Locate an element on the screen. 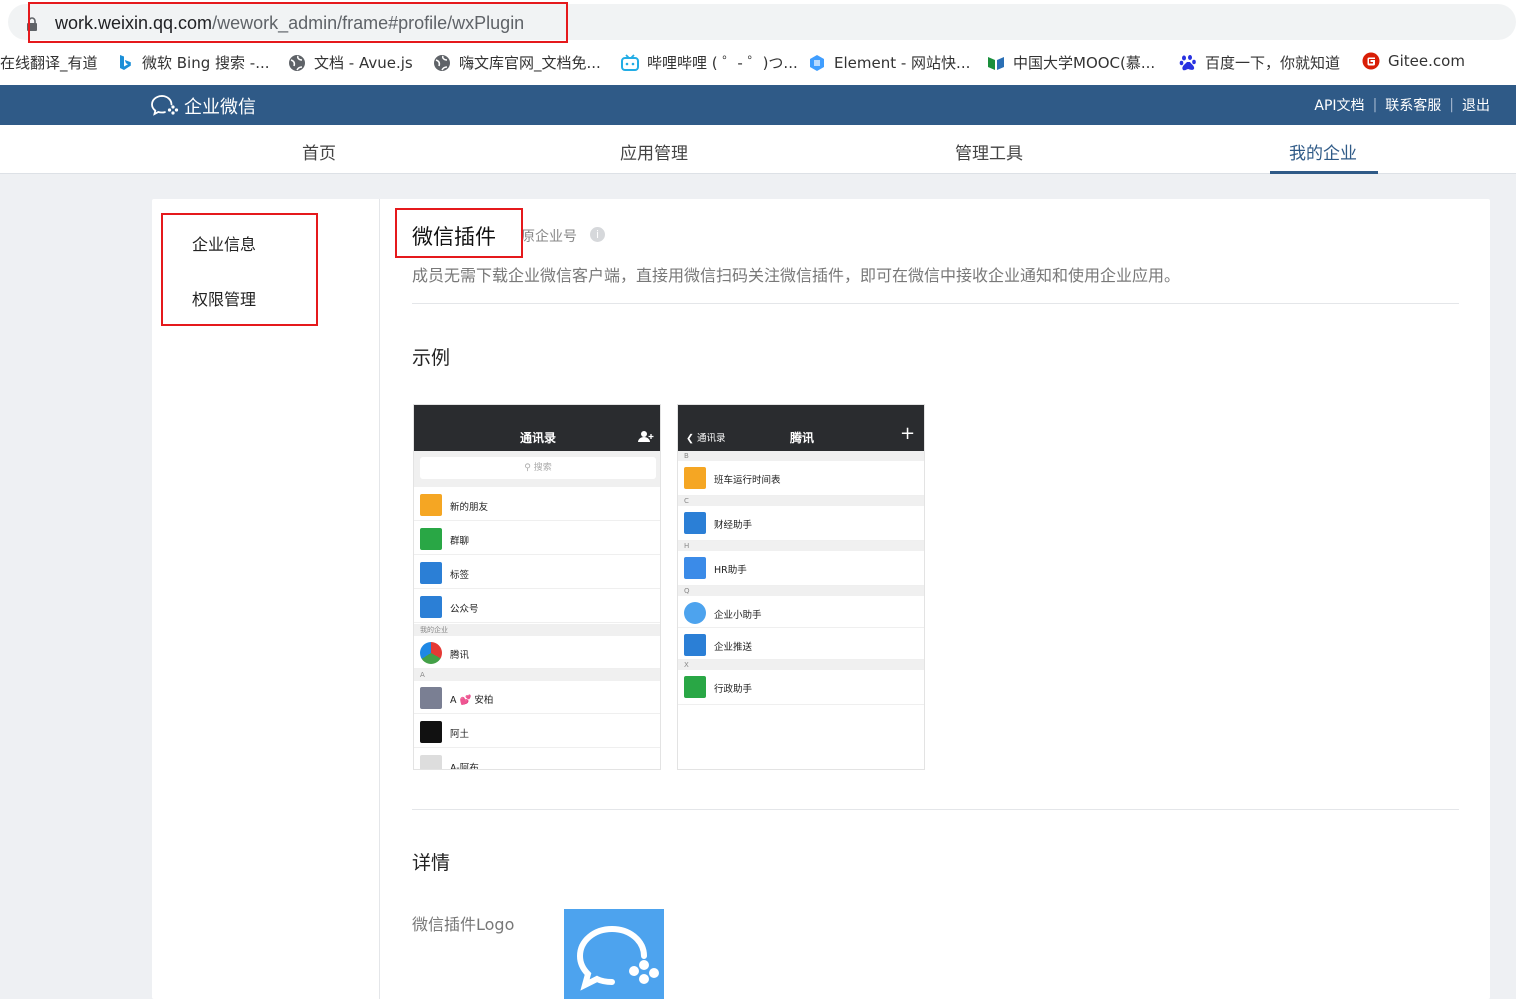 The height and width of the screenshot is (999, 1516). section-header: 我的企业 is located at coordinates (537, 630).